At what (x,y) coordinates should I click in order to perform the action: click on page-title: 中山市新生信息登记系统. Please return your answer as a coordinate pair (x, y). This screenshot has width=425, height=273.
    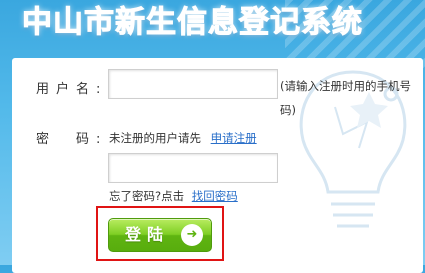
    Looking at the image, I should click on (192, 23).